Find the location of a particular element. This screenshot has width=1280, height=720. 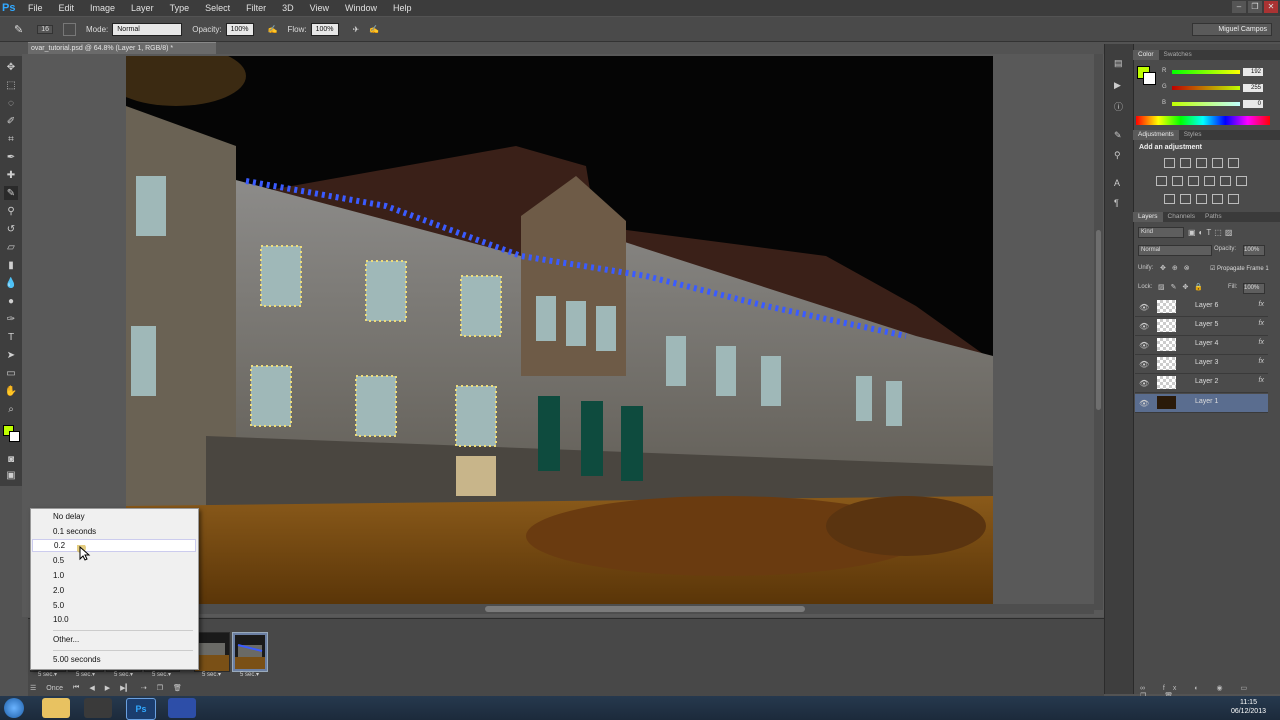

lasso-tool-icon: ◌ is located at coordinates (11, 103).